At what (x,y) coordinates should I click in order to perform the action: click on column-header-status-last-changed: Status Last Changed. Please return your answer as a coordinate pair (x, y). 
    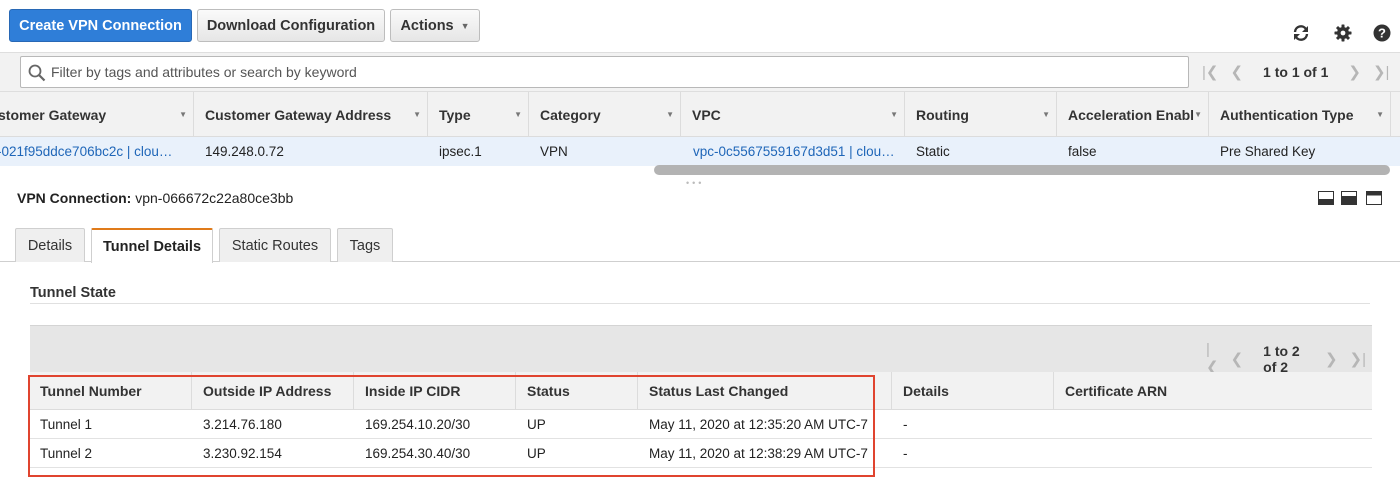
    Looking at the image, I should click on (765, 391).